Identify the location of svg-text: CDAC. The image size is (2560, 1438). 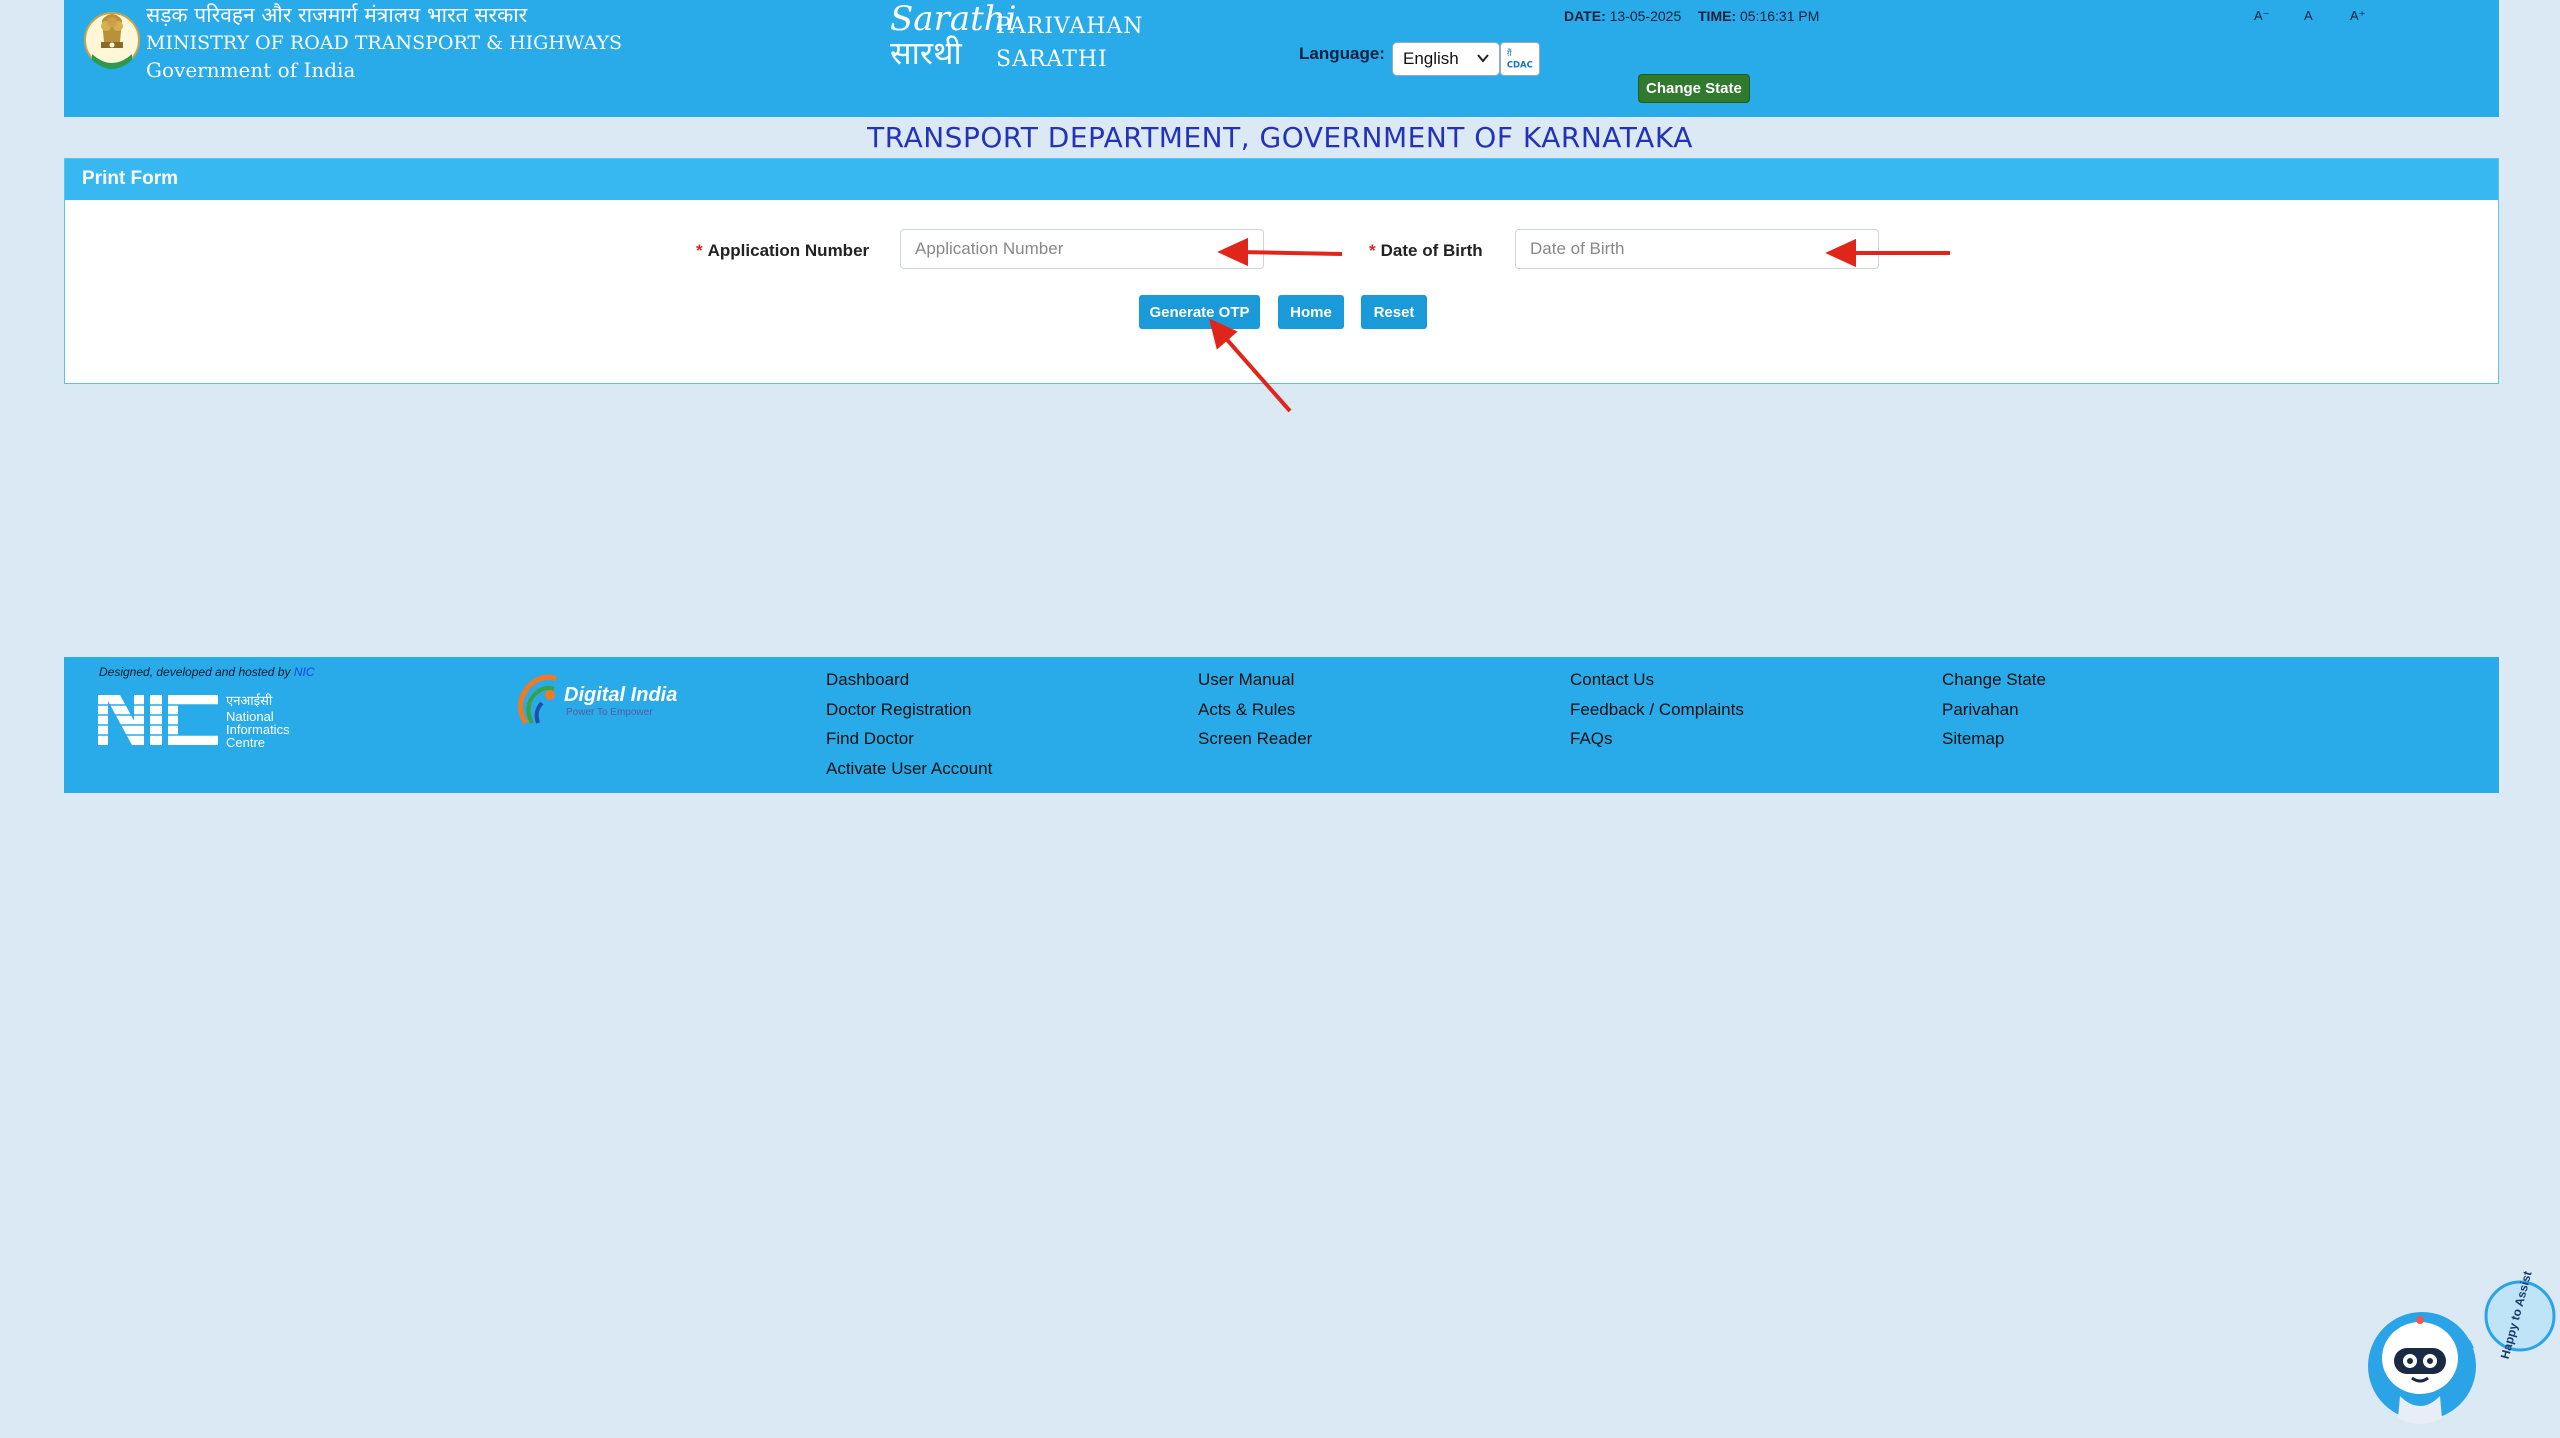
(1520, 64).